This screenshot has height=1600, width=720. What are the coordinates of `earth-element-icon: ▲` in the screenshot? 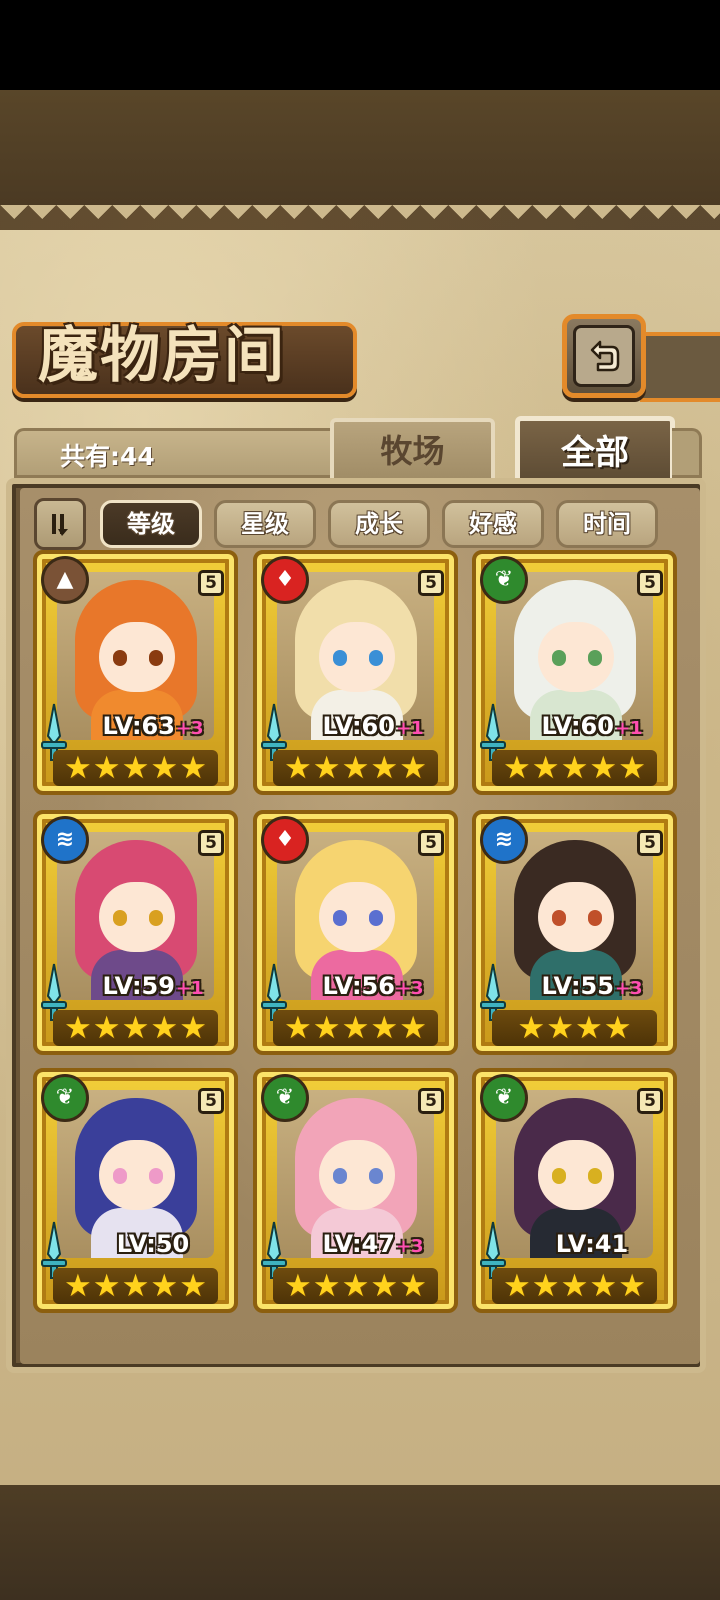 It's located at (65, 580).